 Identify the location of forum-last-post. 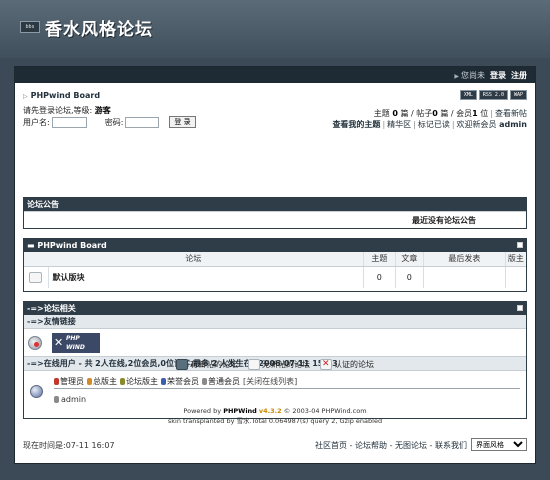
(464, 277).